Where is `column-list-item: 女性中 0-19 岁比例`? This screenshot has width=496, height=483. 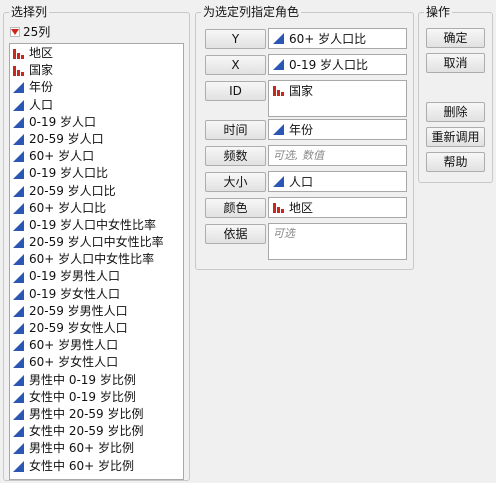 column-list-item: 女性中 0-19 岁比例 is located at coordinates (96, 397).